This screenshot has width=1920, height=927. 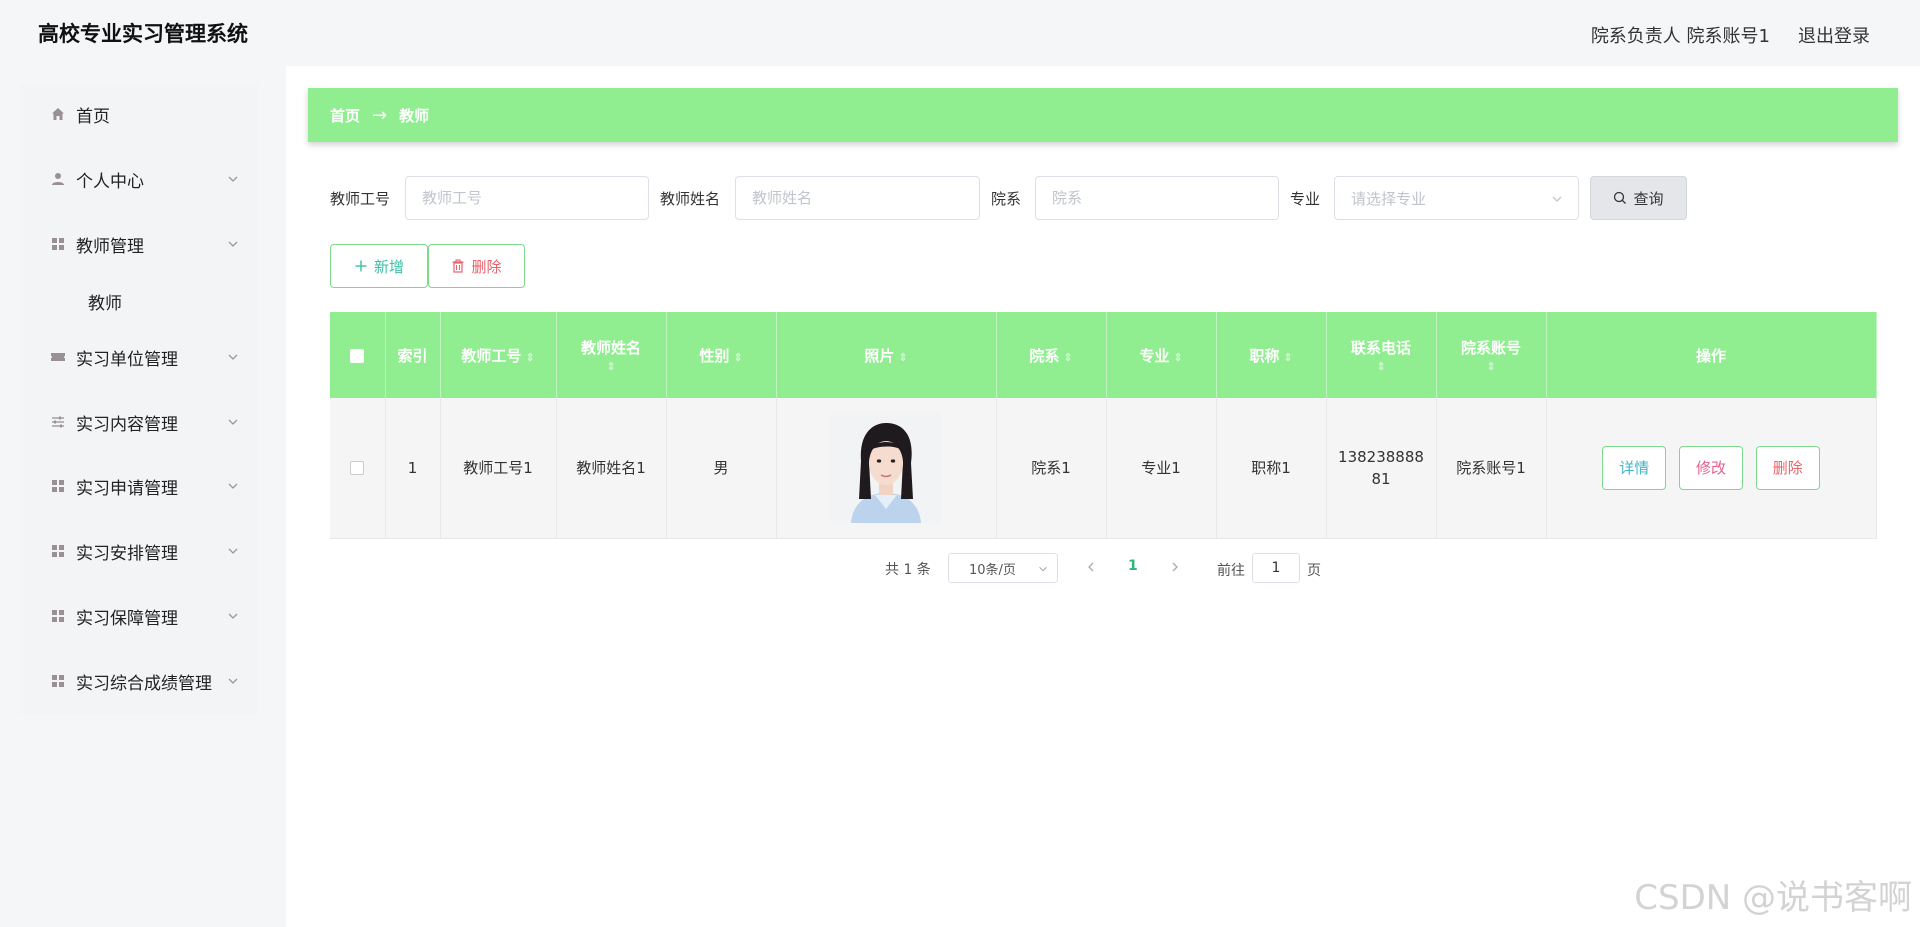 What do you see at coordinates (1834, 35) in the screenshot?
I see `logout-link: 退出登录` at bounding box center [1834, 35].